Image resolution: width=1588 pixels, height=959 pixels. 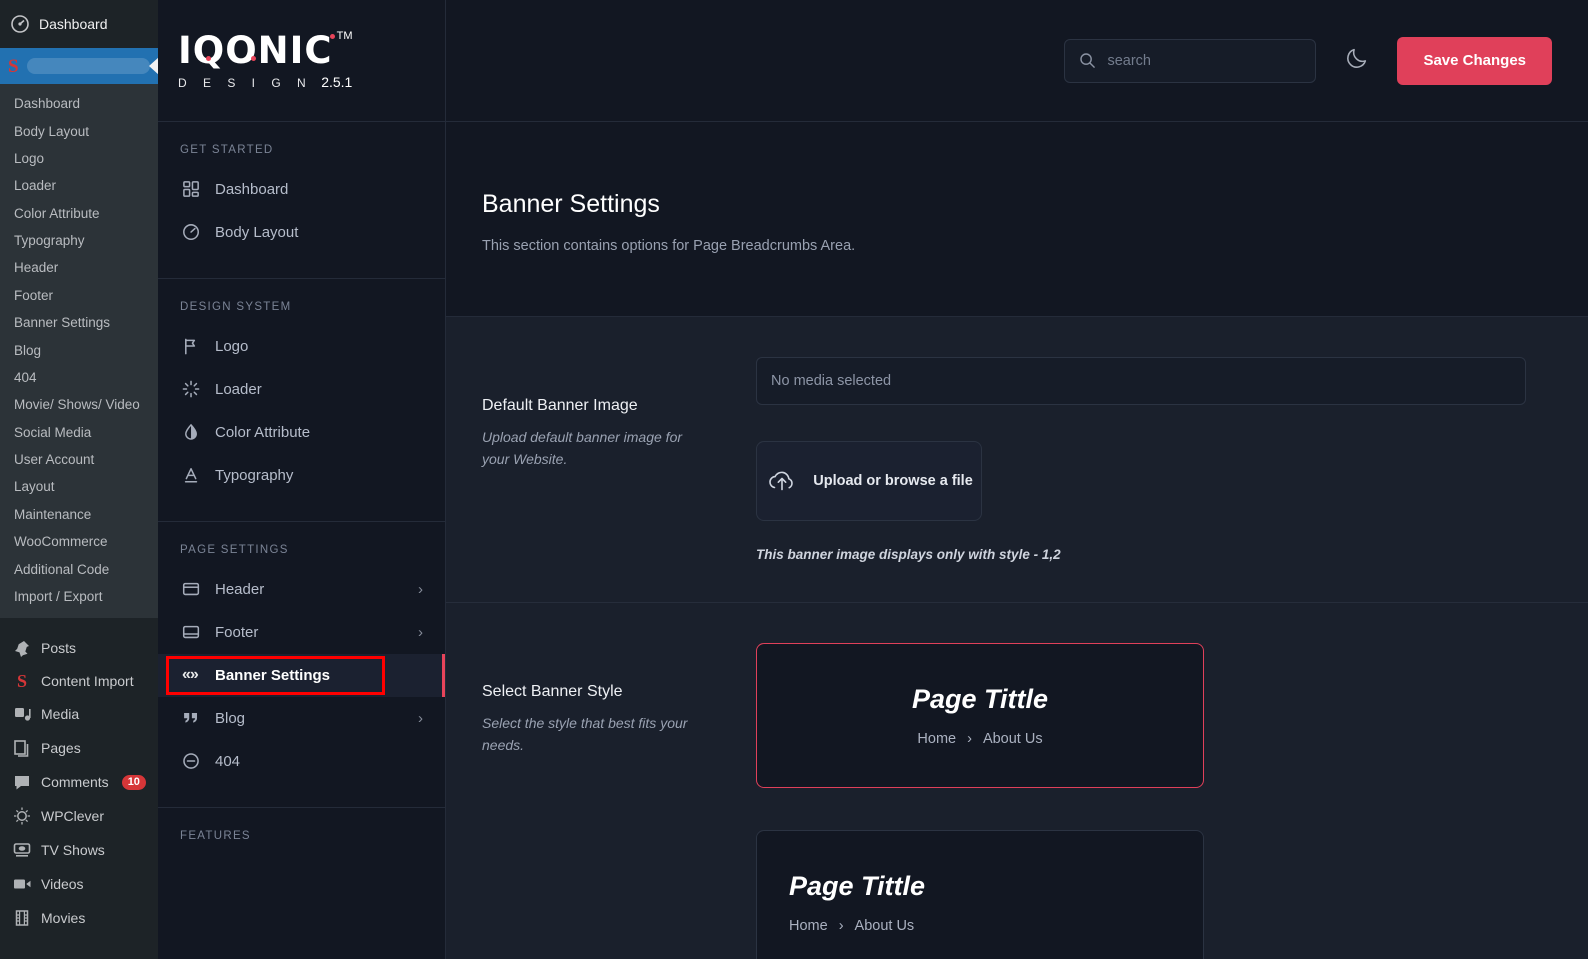 What do you see at coordinates (238, 389) in the screenshot?
I see `nav-item-label: Loader` at bounding box center [238, 389].